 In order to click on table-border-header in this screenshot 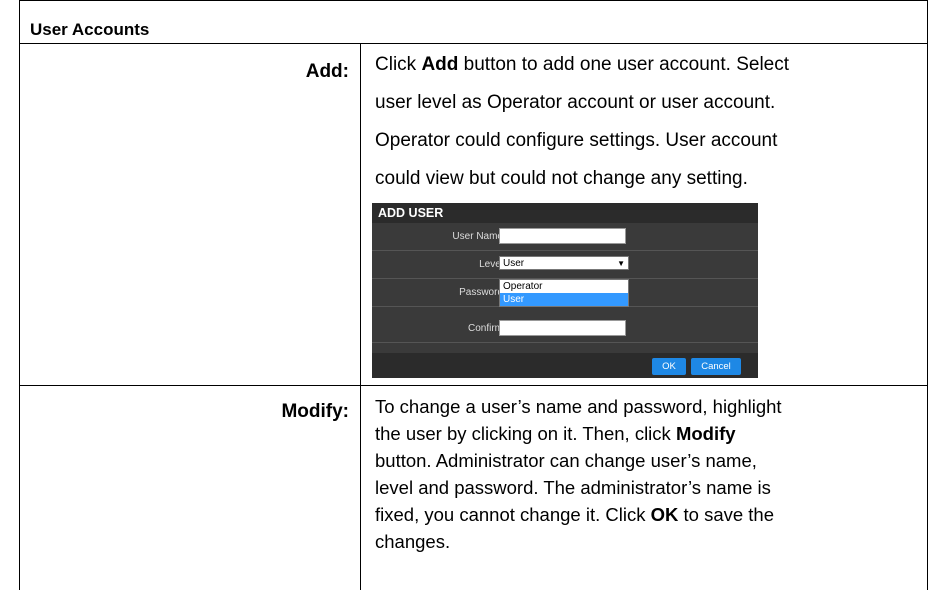, I will do `click(473, 43)`.